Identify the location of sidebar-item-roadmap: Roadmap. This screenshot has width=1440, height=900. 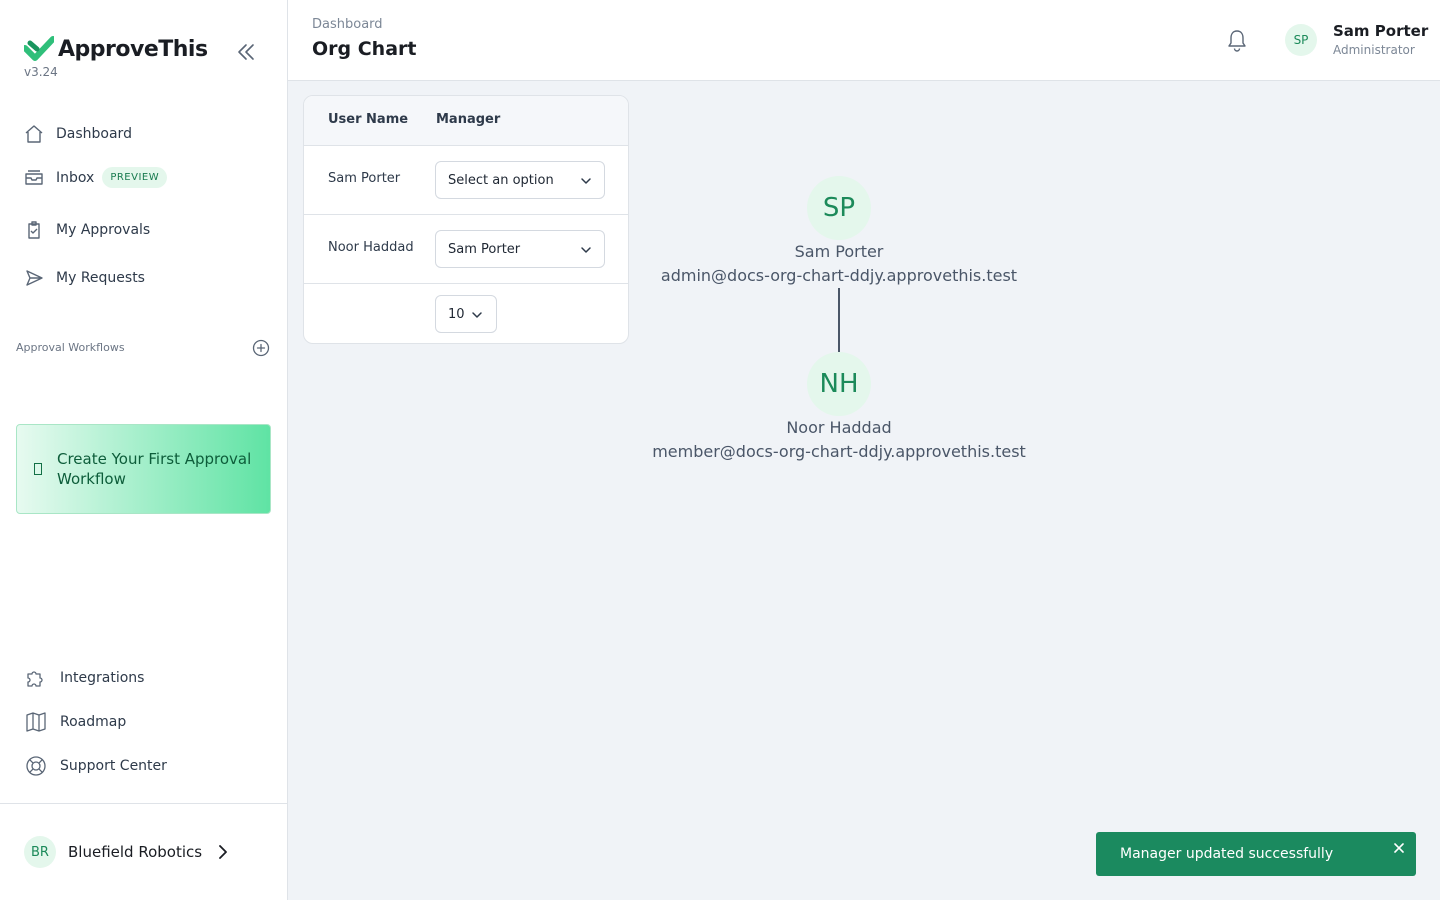
(75, 722).